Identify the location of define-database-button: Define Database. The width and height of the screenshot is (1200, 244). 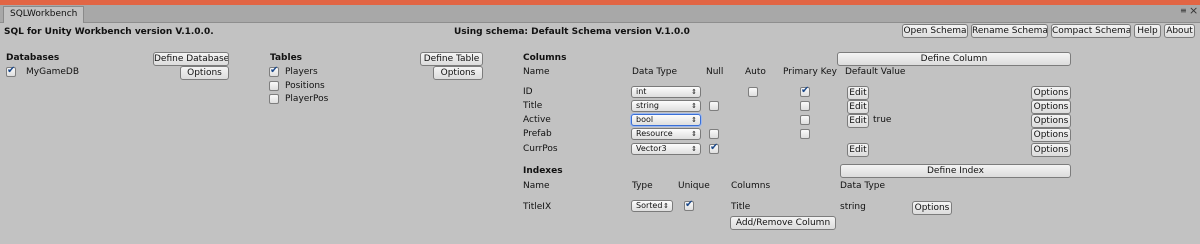
(191, 59).